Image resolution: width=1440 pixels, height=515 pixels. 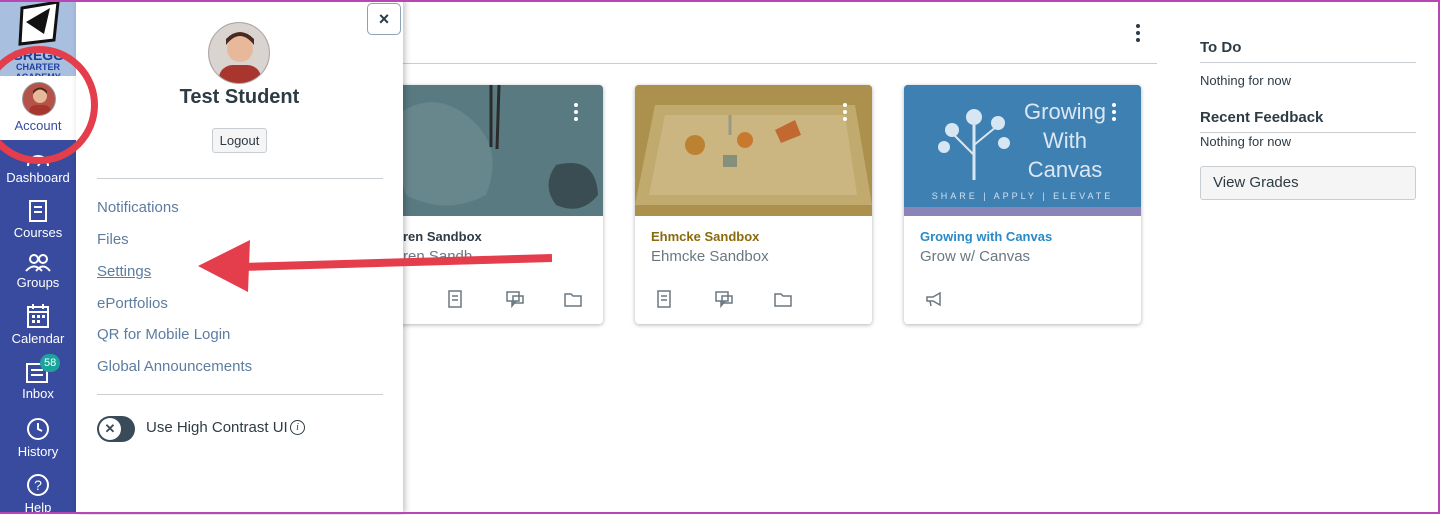 What do you see at coordinates (1065, 169) in the screenshot?
I see `course-image-text: Canvas` at bounding box center [1065, 169].